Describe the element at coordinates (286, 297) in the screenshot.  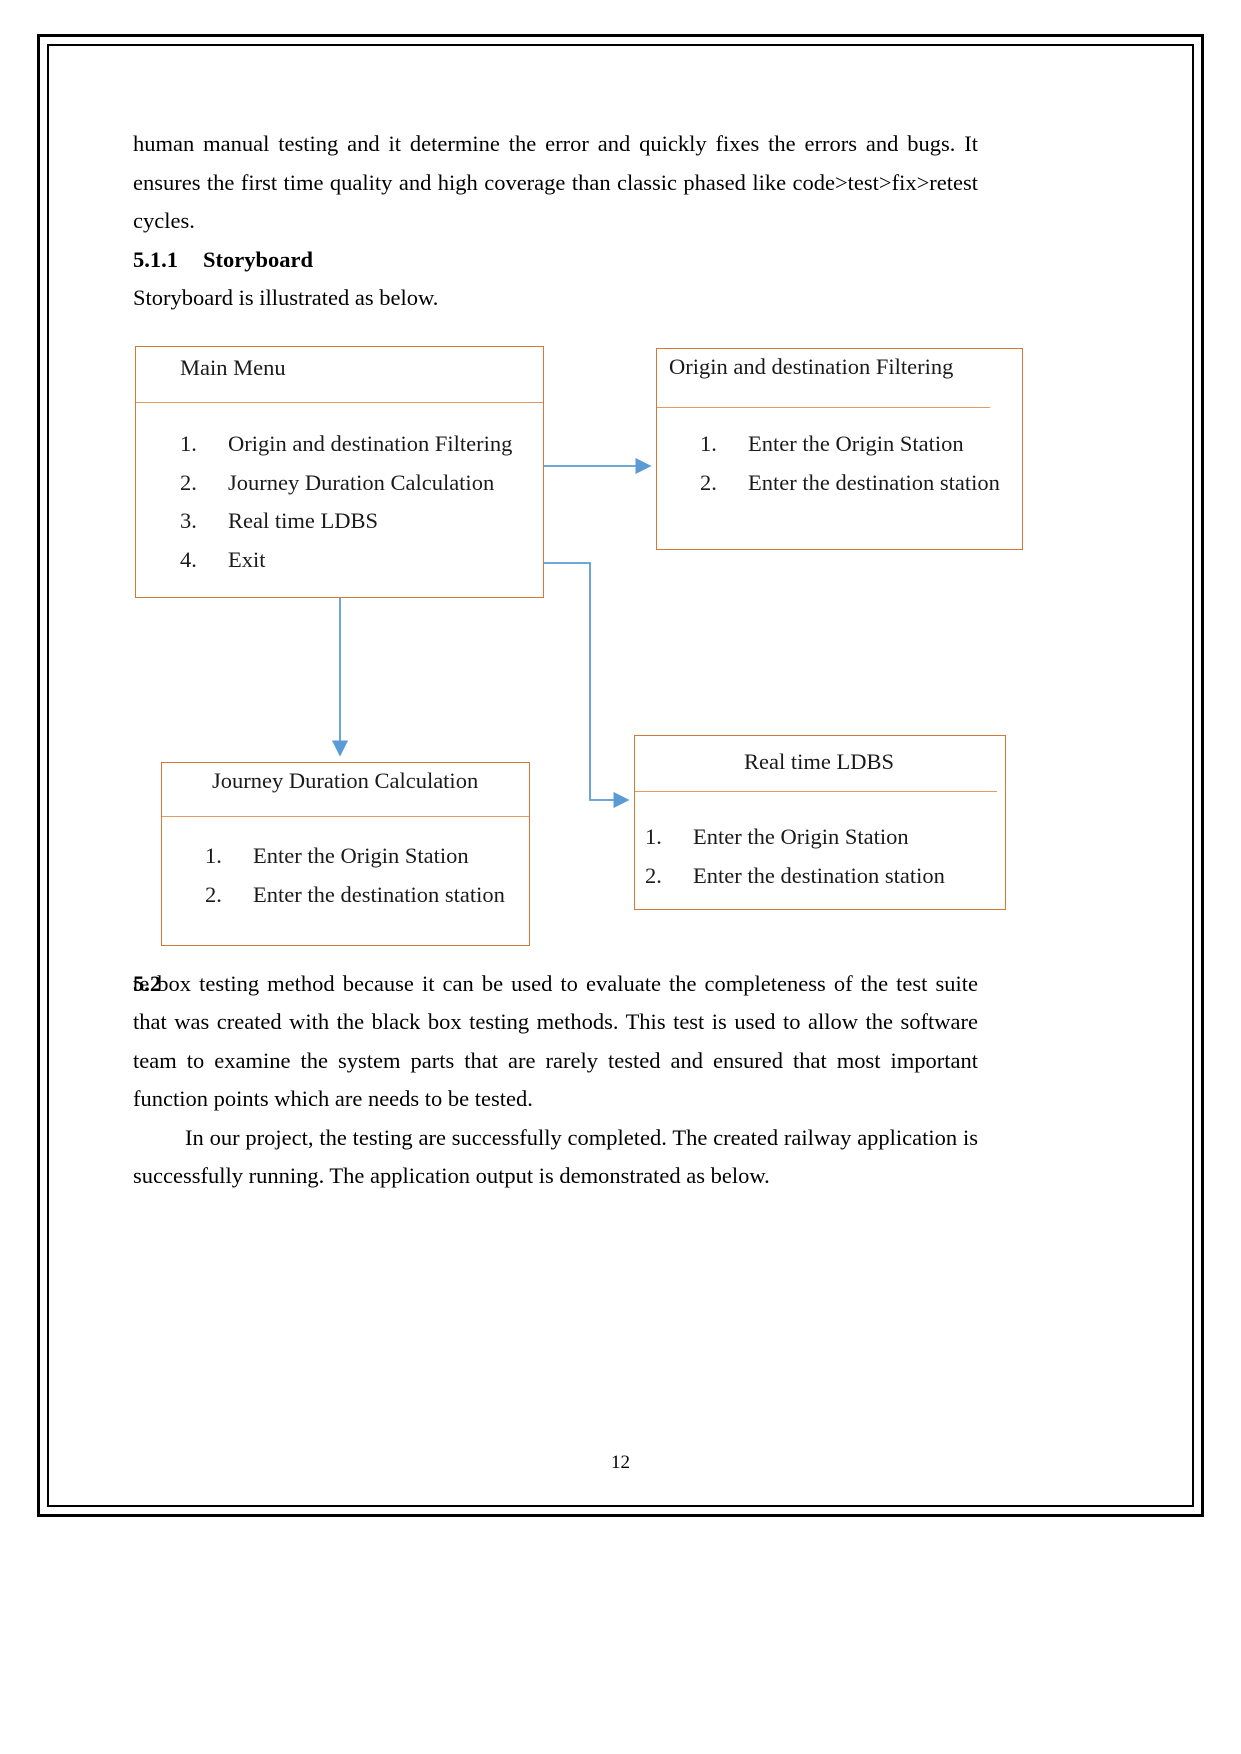
I see `paragraph-storyboard-intro: Storyboard is illustrated as below.` at that location.